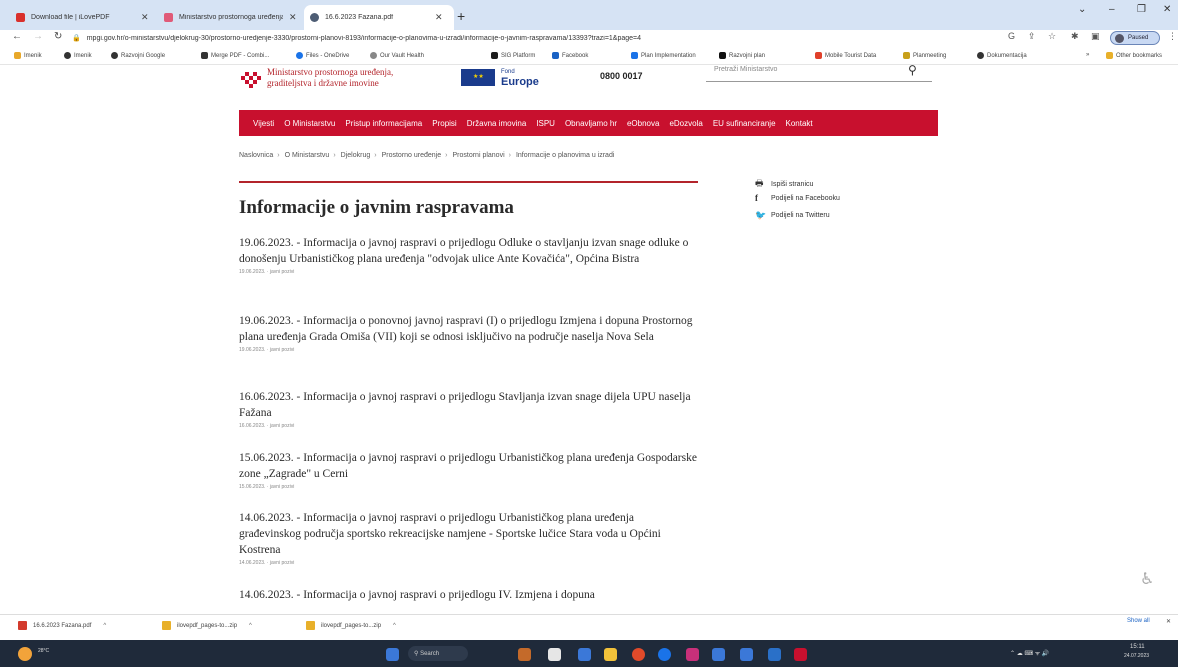 The height and width of the screenshot is (667, 1178). I want to click on bookmark-item: Razvojni Google, so click(138, 55).